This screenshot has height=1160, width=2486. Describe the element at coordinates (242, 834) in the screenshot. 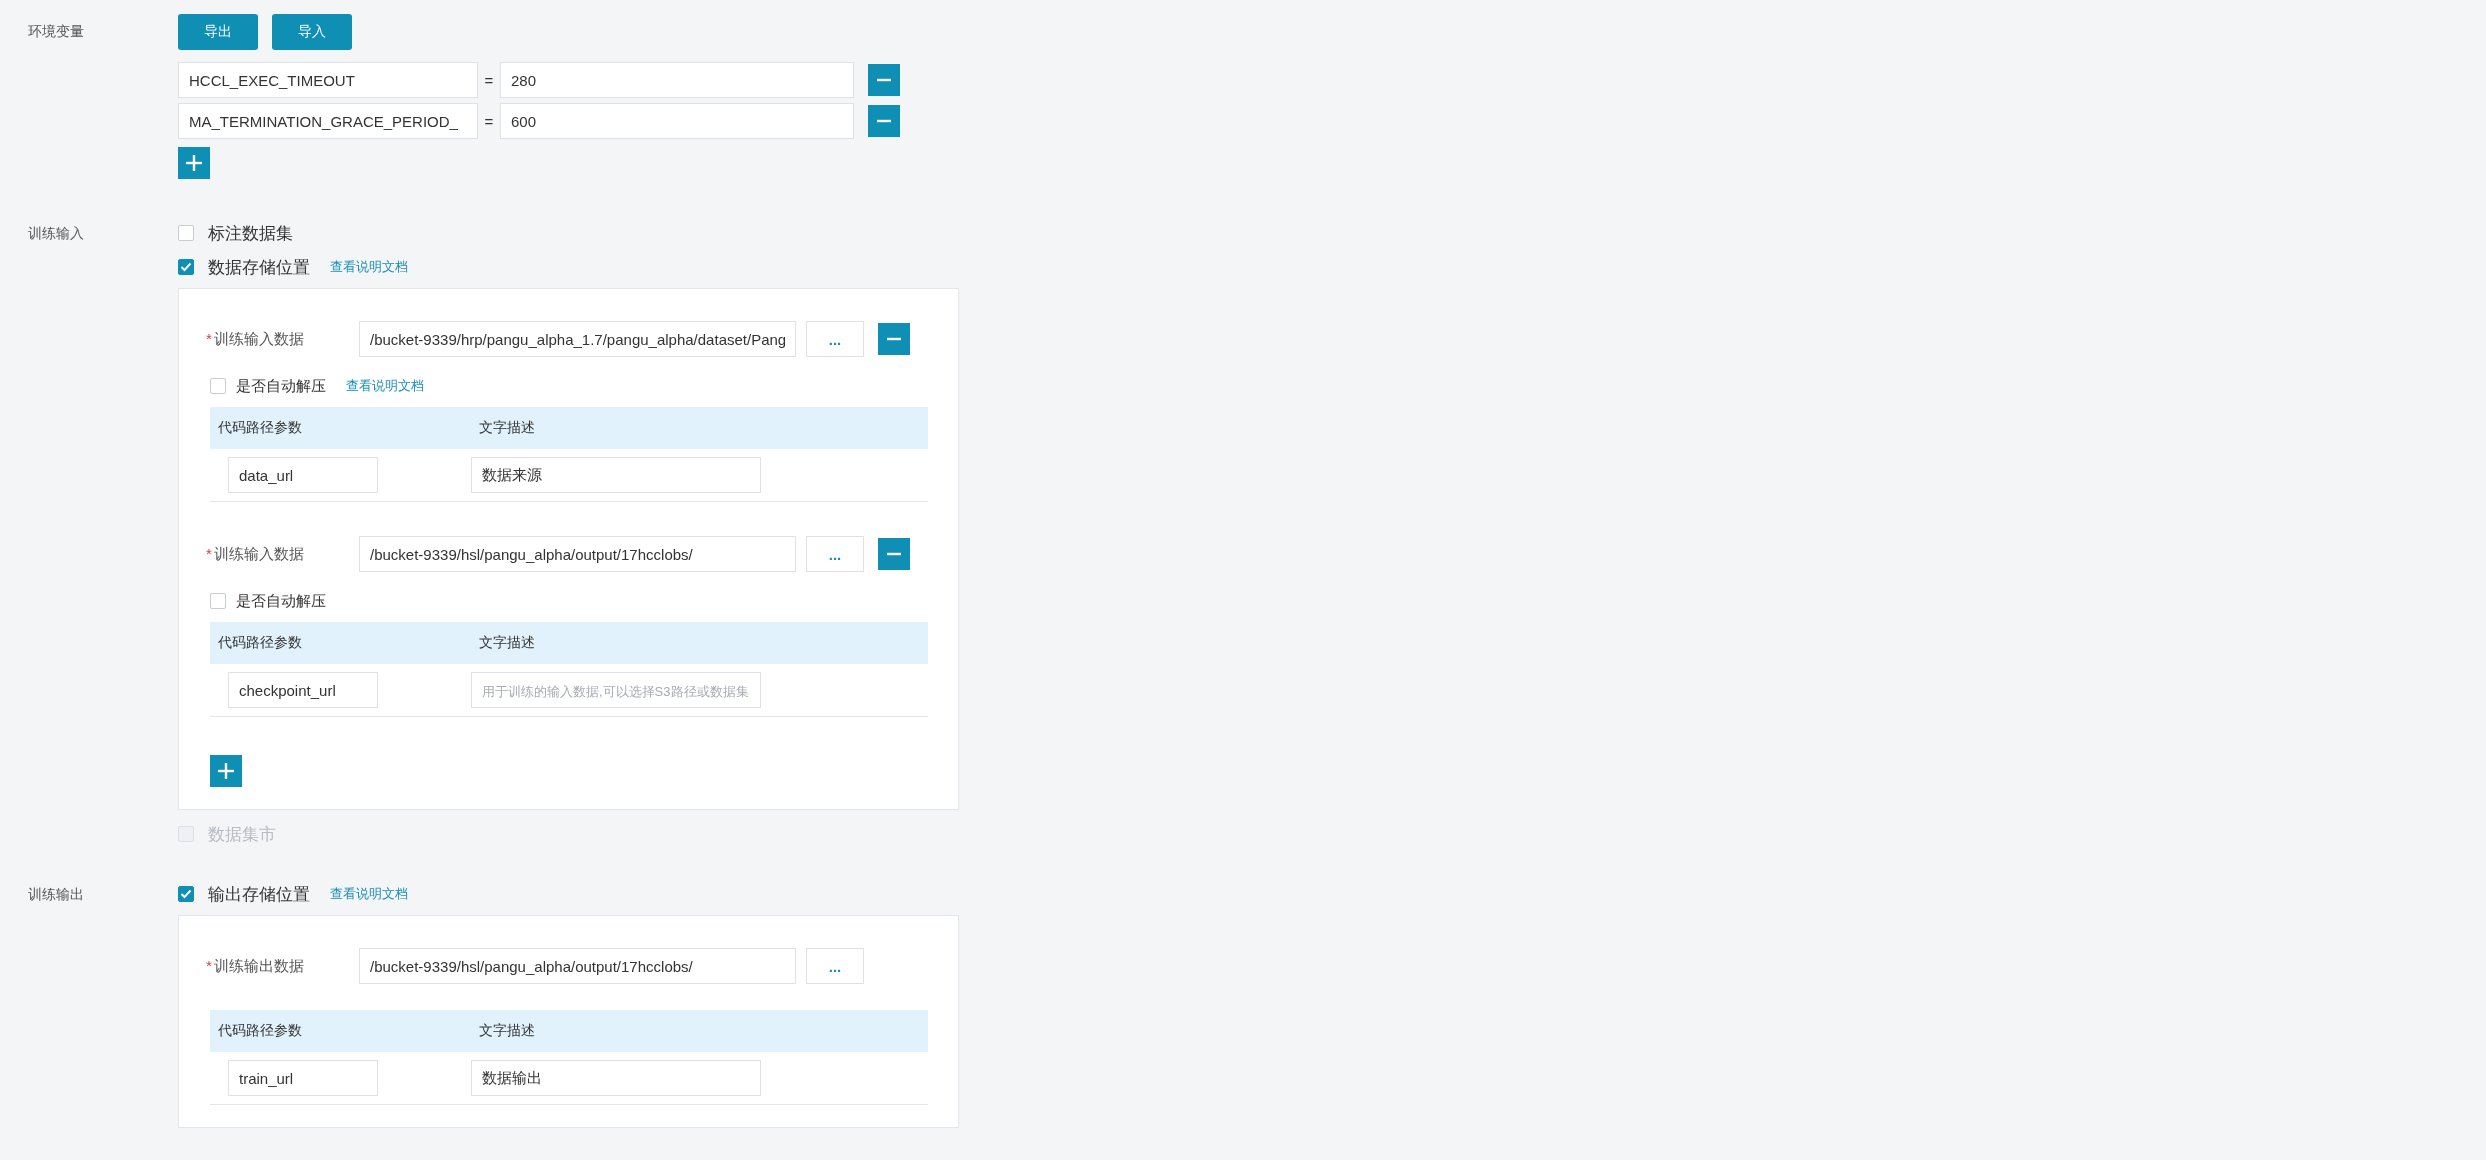

I see `checkbox-label: 数据集市` at that location.